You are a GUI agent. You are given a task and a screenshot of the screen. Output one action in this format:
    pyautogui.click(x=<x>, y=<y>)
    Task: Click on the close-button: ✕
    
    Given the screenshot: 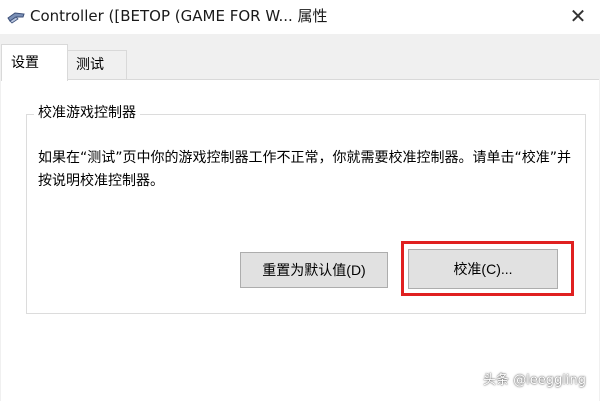 What is the action you would take?
    pyautogui.click(x=578, y=16)
    